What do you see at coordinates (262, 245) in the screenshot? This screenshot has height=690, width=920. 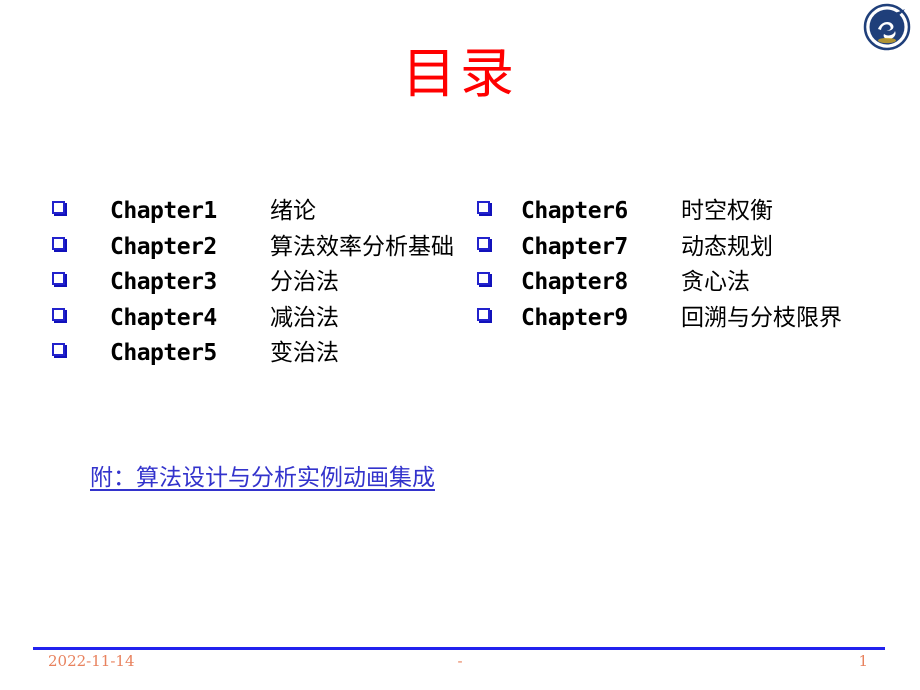 I see `toc-item-chapter2: Chapter2 算法效率分析基础` at bounding box center [262, 245].